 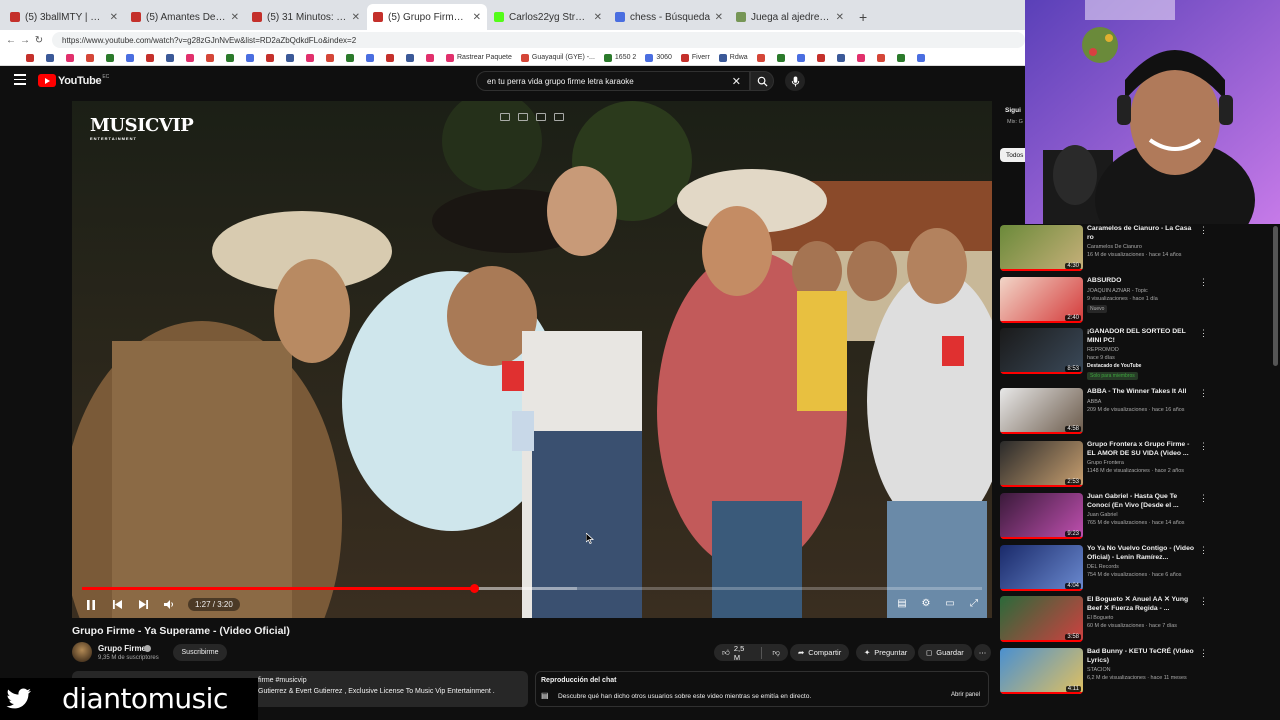 What do you see at coordinates (20, 80) in the screenshot?
I see `hamburger-menu-icon` at bounding box center [20, 80].